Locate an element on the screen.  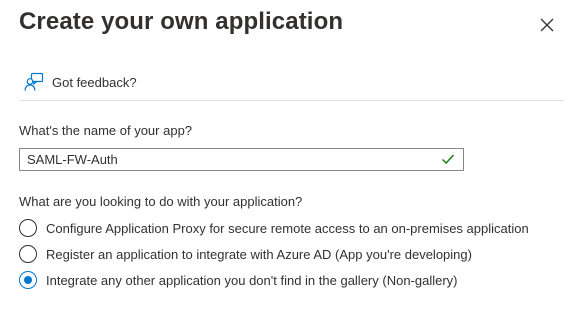
radio-selected-dot is located at coordinates (28, 280).